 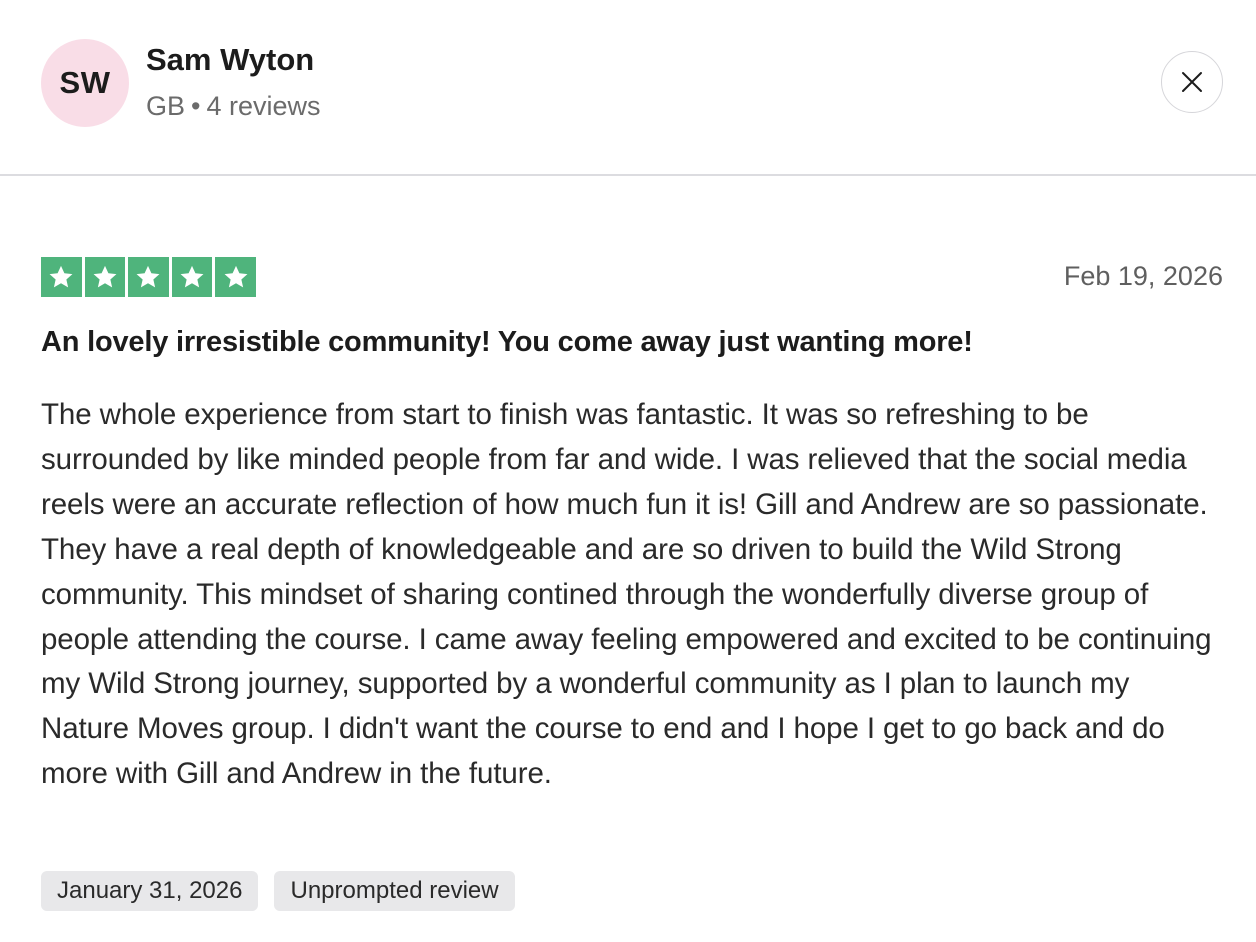 I want to click on close-icon, so click(x=1192, y=82).